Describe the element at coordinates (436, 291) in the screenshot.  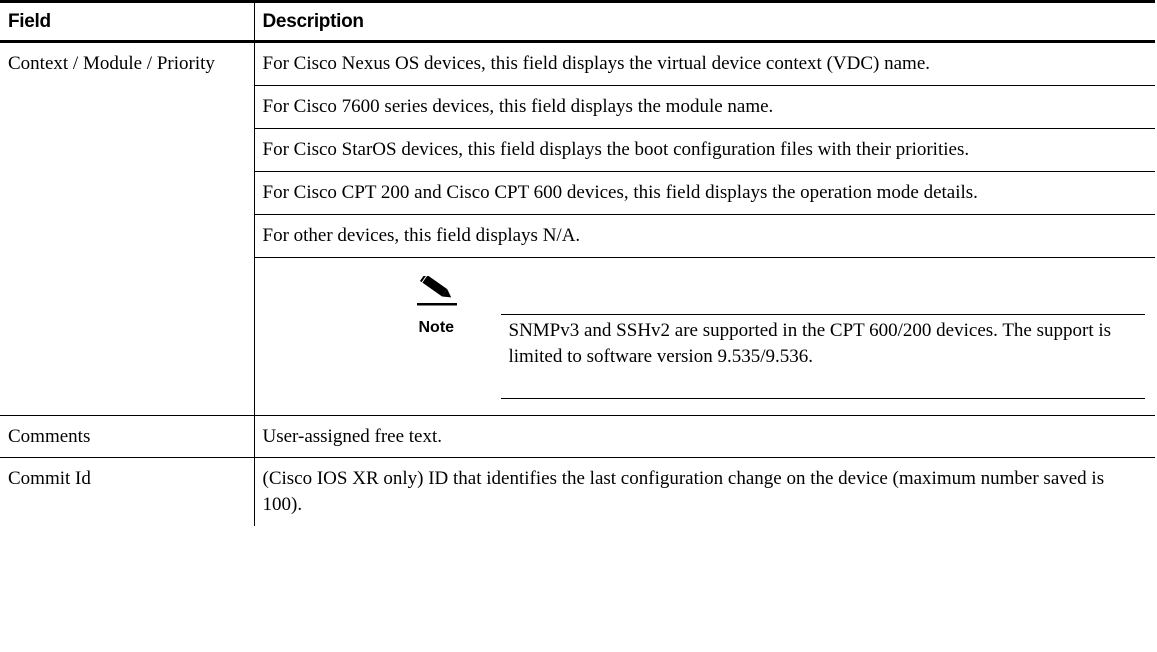
I see `pencil-note-icon` at that location.